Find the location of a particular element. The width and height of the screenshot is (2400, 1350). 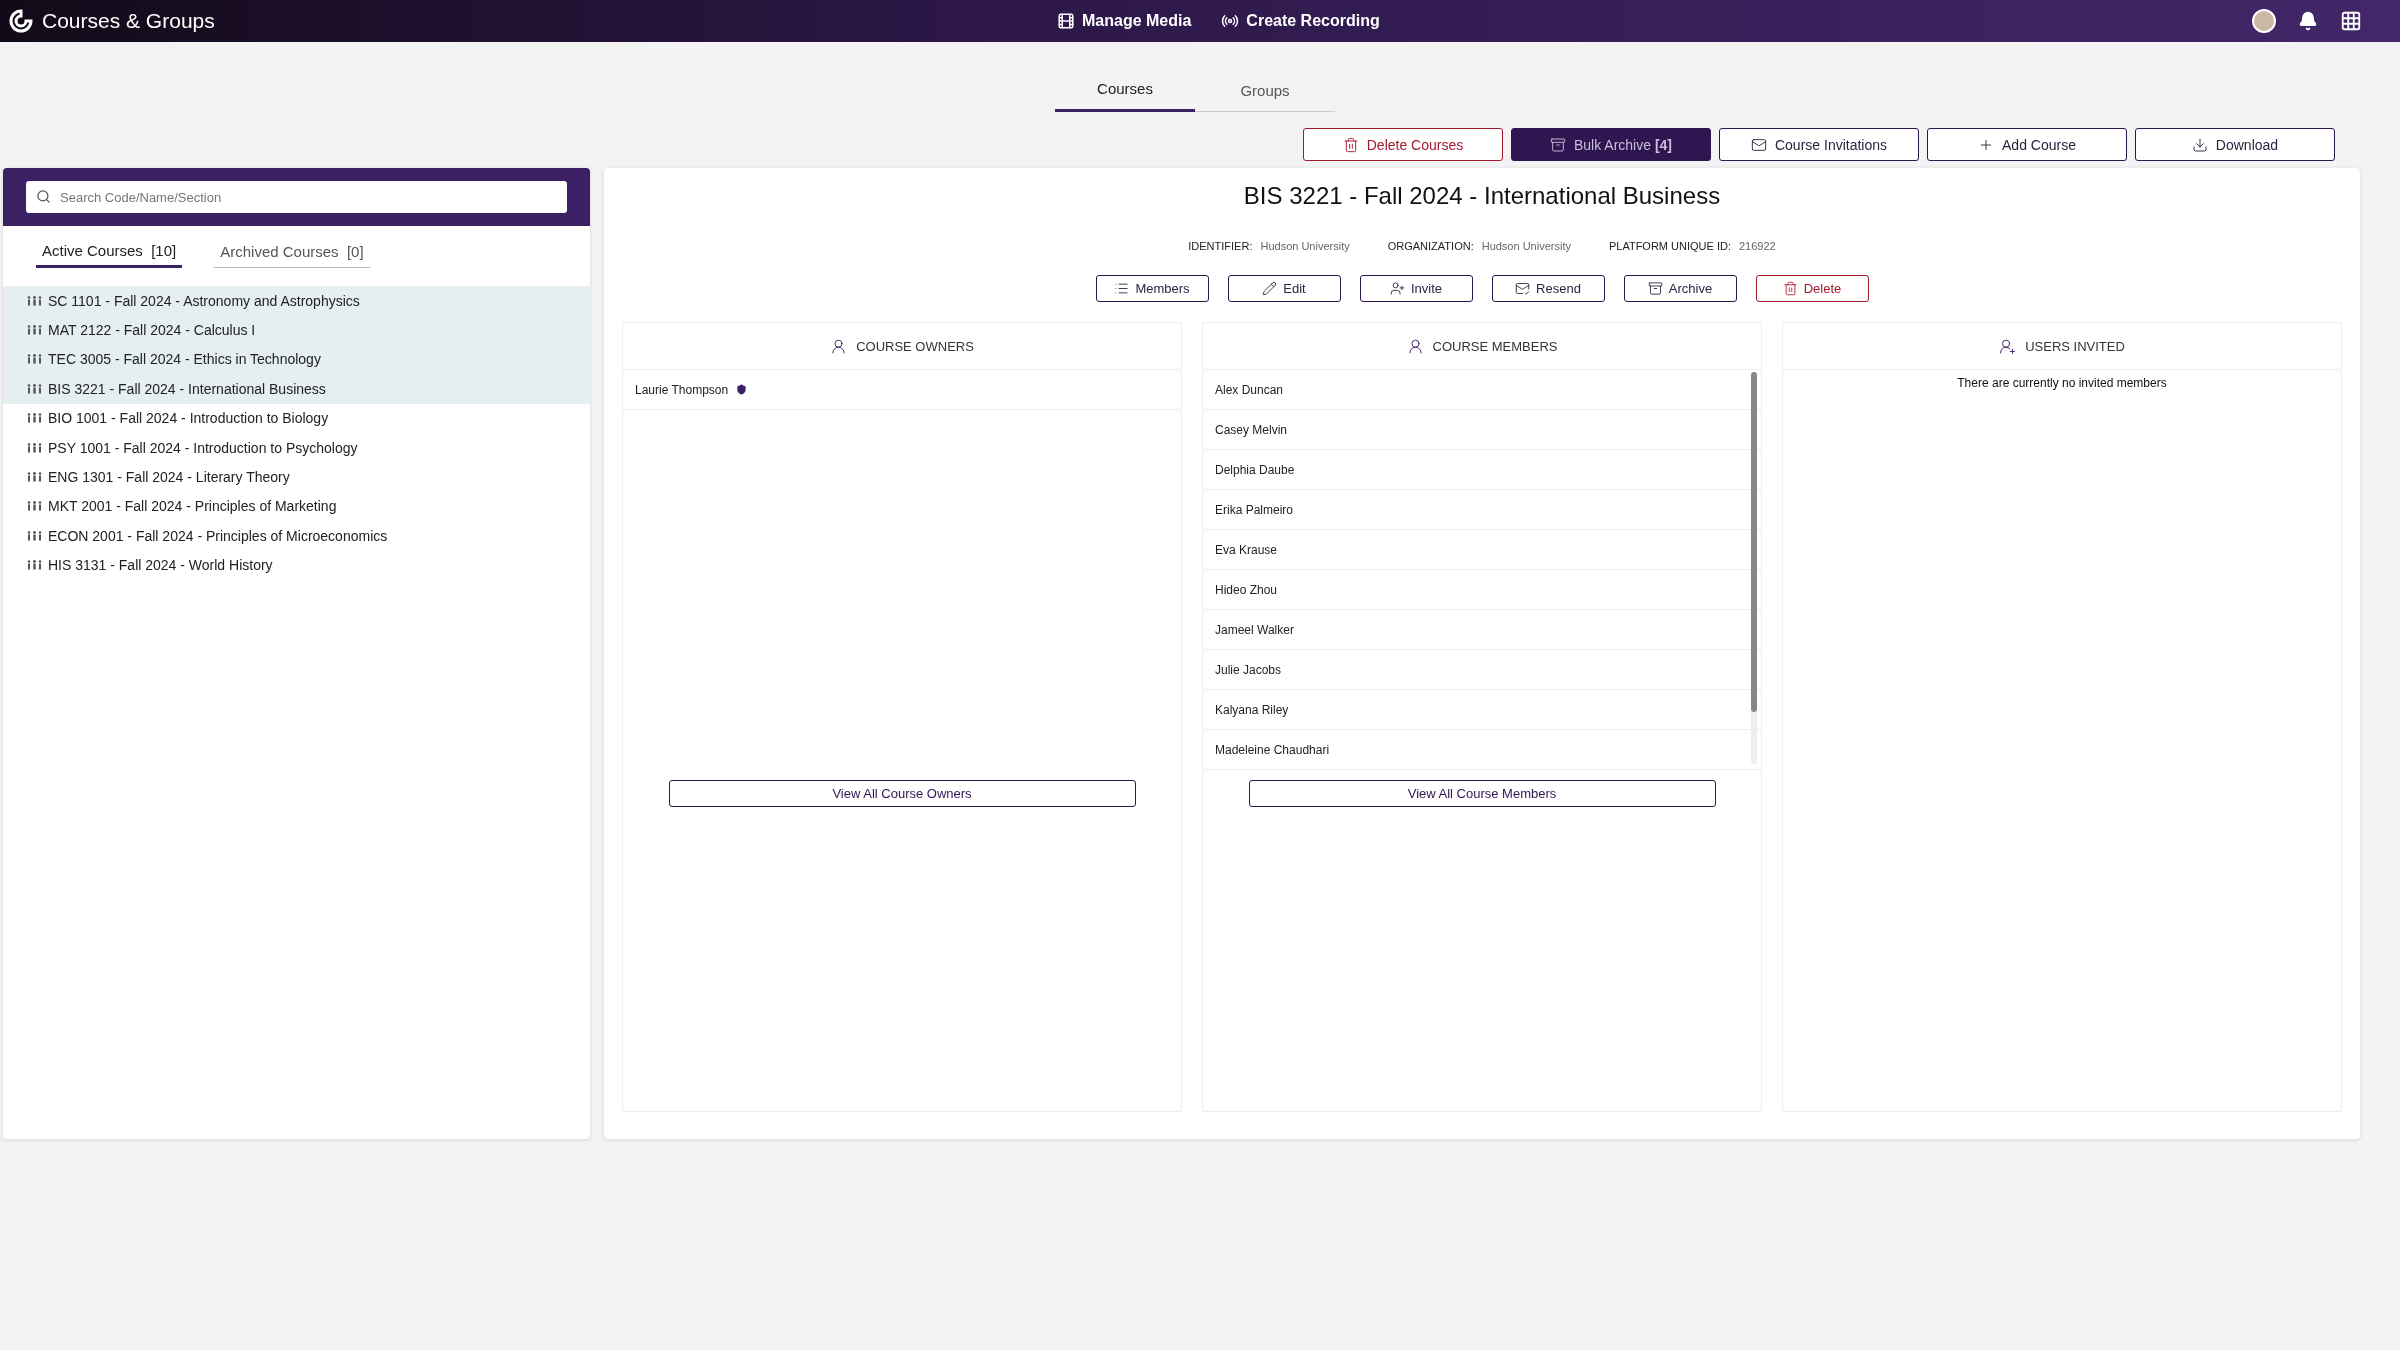

action-button: Members is located at coordinates (1152, 288).